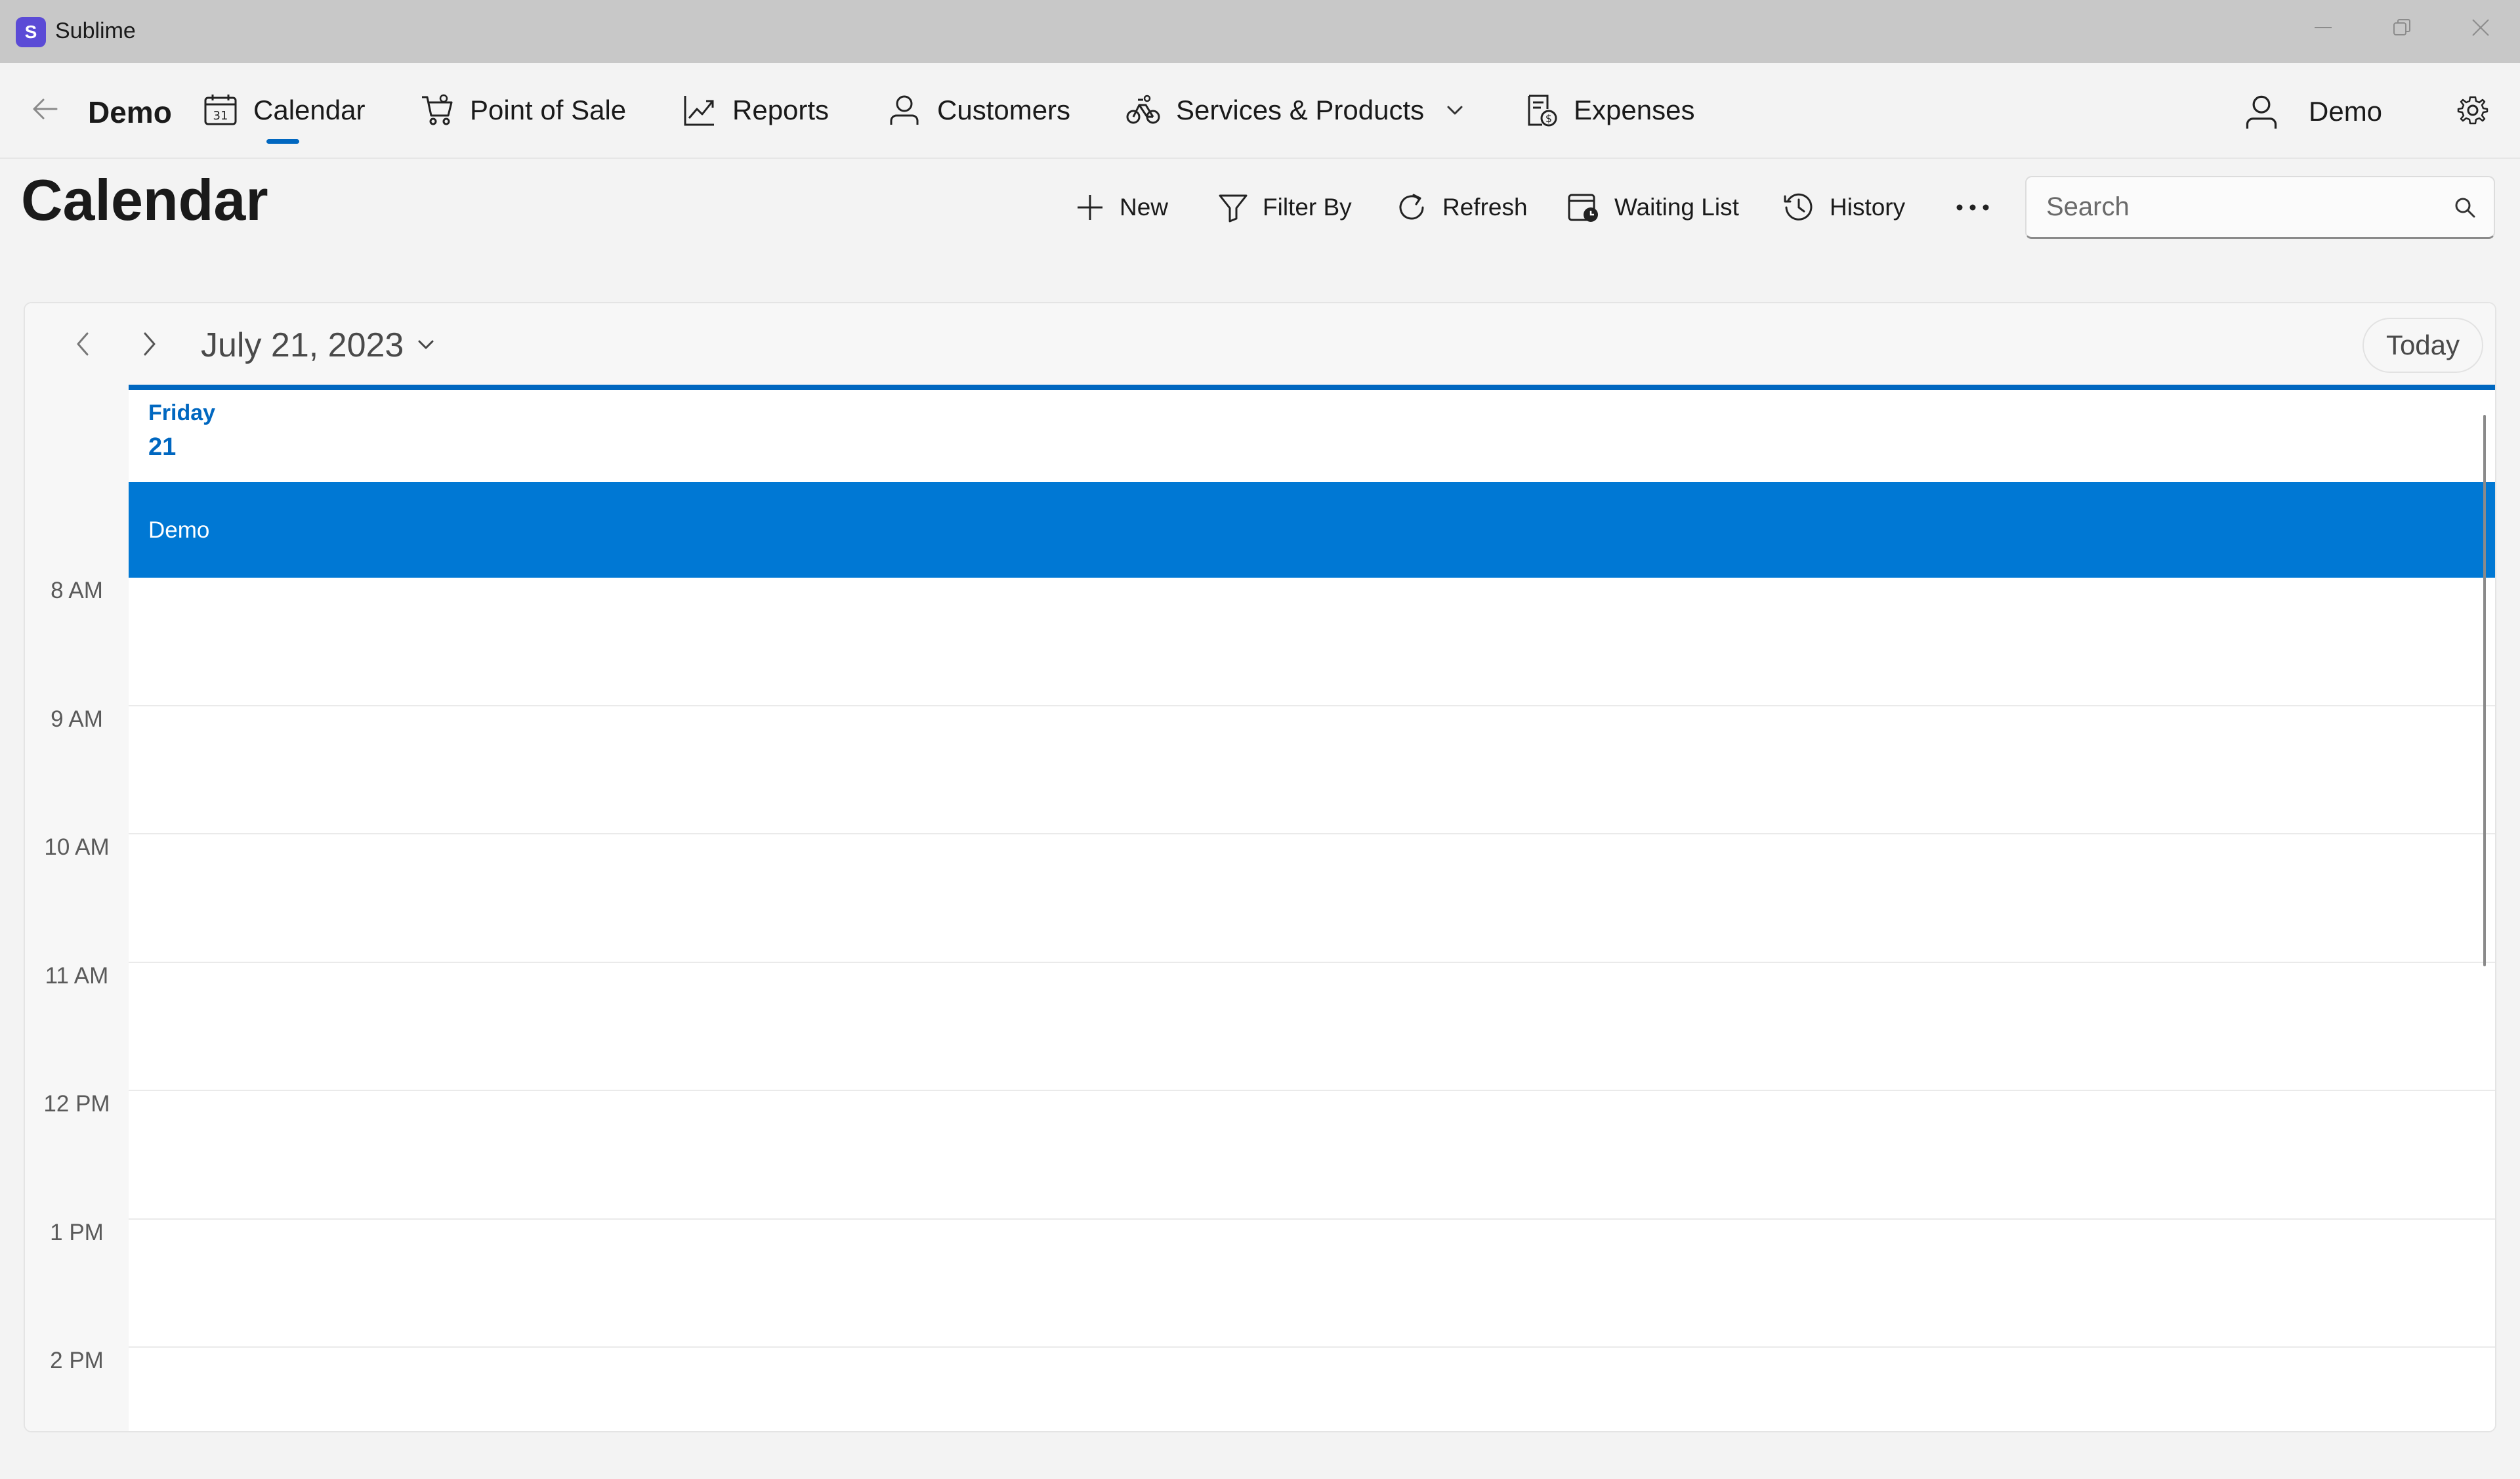 The image size is (2520, 1479). What do you see at coordinates (1143, 109) in the screenshot?
I see `bicycle-icon` at bounding box center [1143, 109].